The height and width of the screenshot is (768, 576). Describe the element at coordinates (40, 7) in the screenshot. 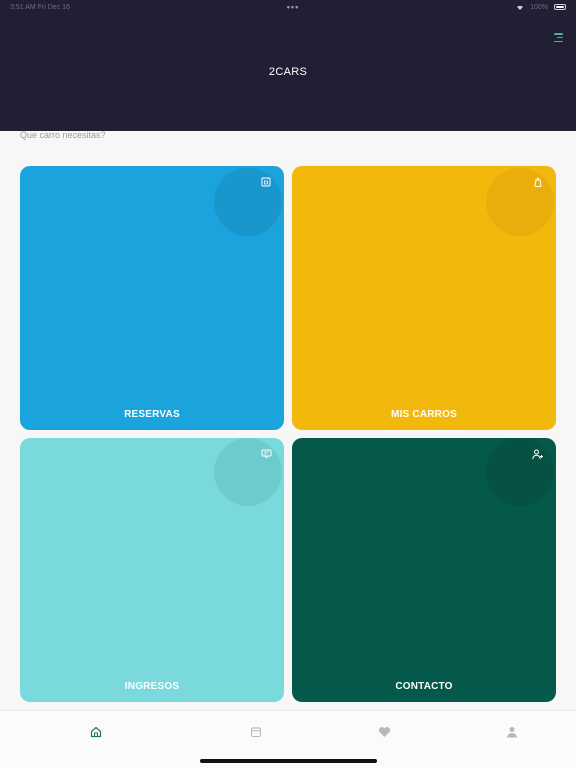

I see `status-time: 3:51 AM Fri Dec 16` at that location.